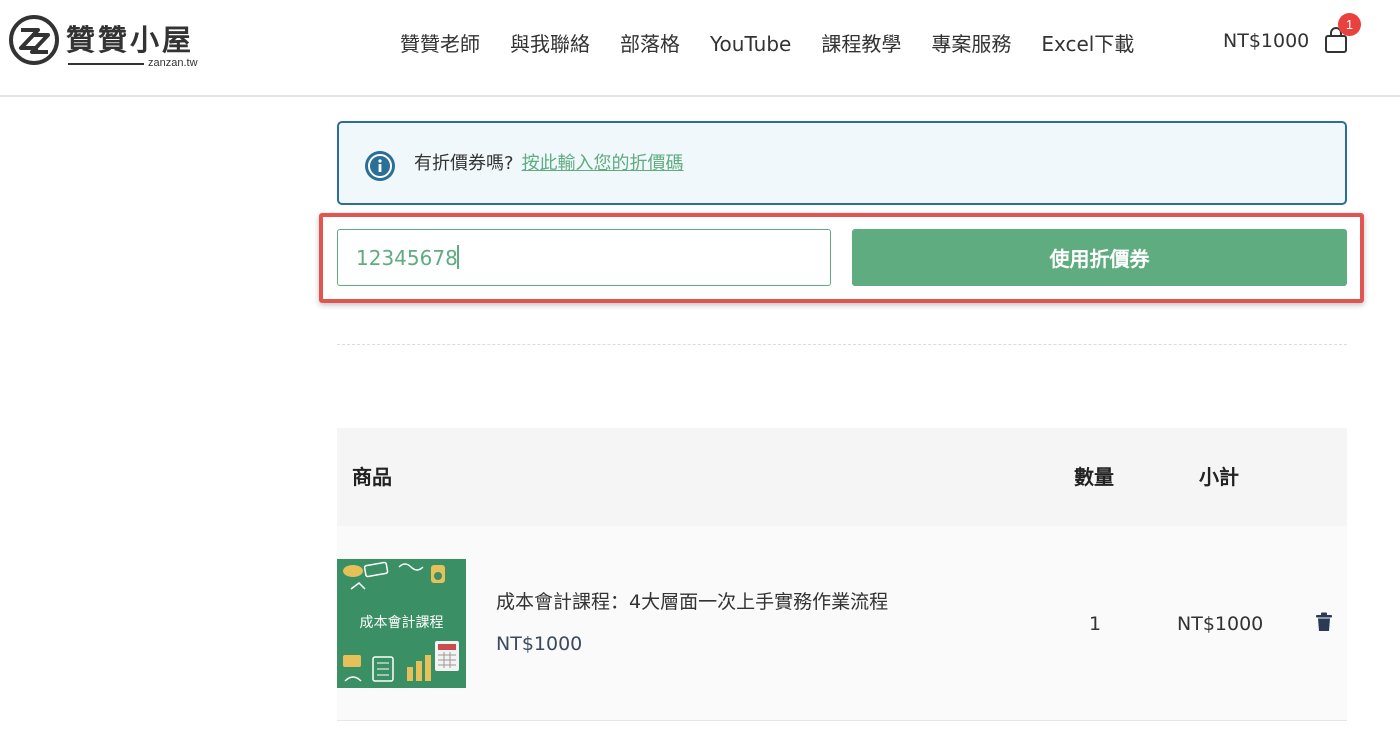 Image resolution: width=1400 pixels, height=752 pixels. Describe the element at coordinates (550, 44) in the screenshot. I see `nav-item-contact: 與我聯絡` at that location.